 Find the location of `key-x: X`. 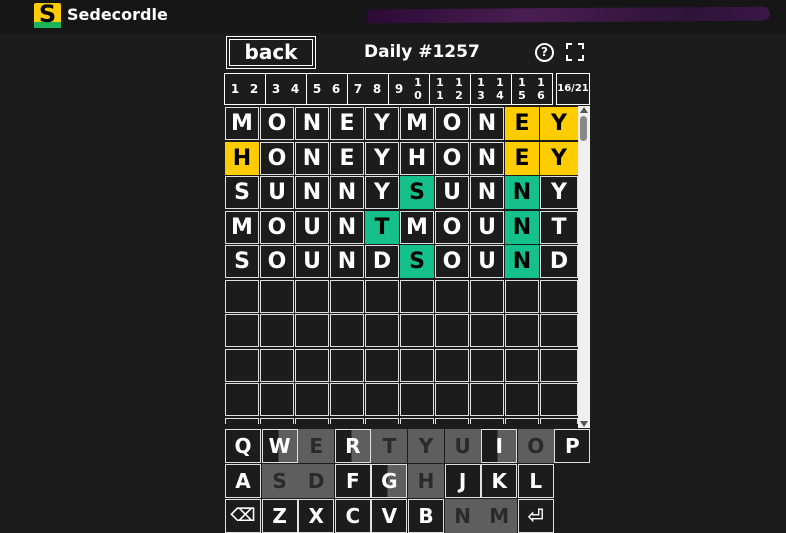

key-x: X is located at coordinates (316, 516).